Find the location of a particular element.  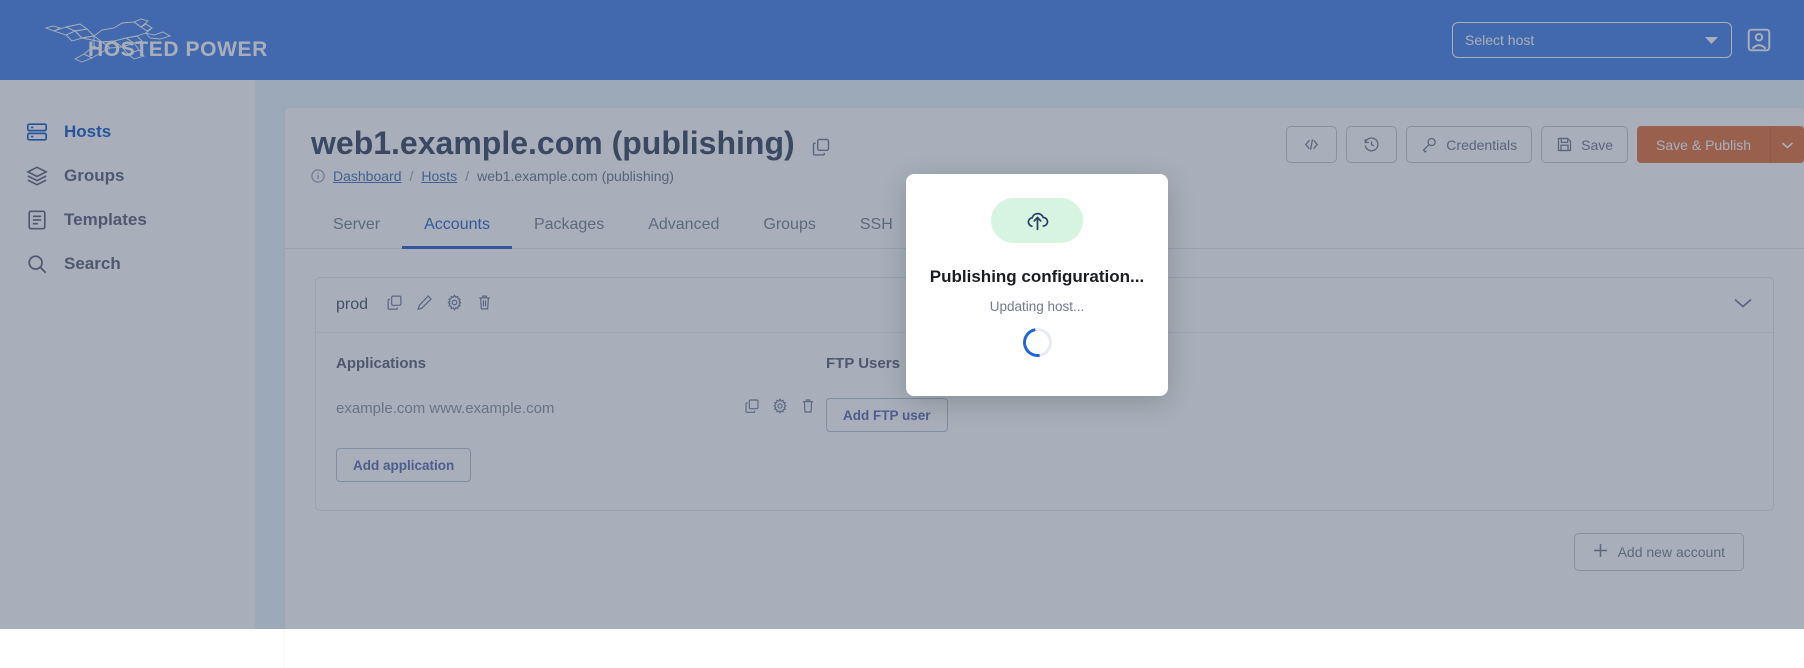

cloud-upload-icon is located at coordinates (1037, 221).